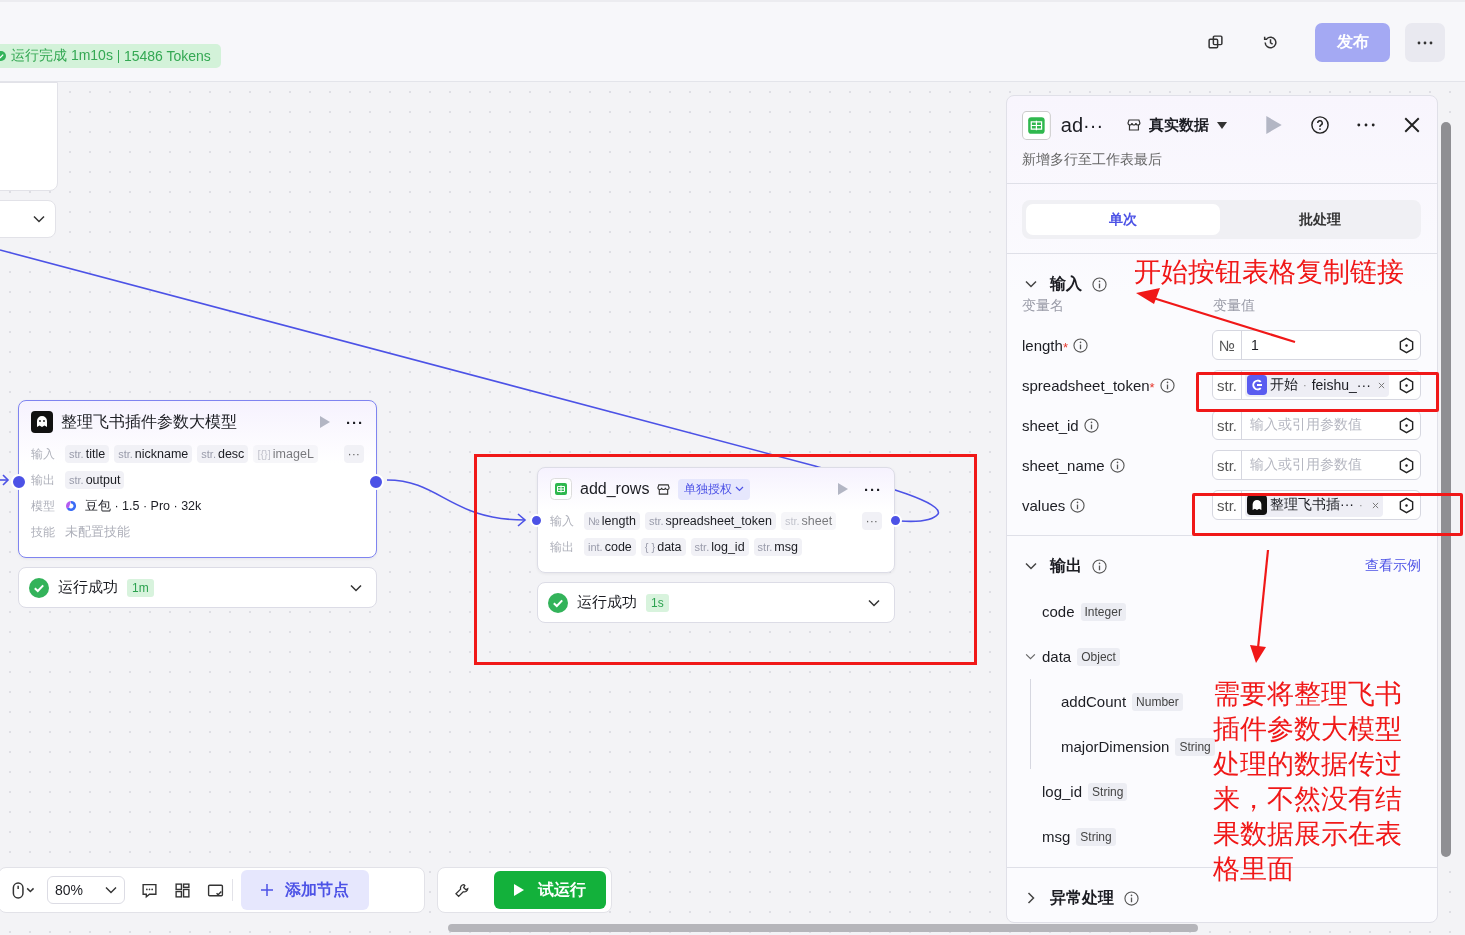 The height and width of the screenshot is (935, 1465). What do you see at coordinates (1308, 782) in the screenshot?
I see `annotation-text: 需要将整理飞书插件参数大模型处理的数据传过来，不然没有结果数据展示在表格里面` at bounding box center [1308, 782].